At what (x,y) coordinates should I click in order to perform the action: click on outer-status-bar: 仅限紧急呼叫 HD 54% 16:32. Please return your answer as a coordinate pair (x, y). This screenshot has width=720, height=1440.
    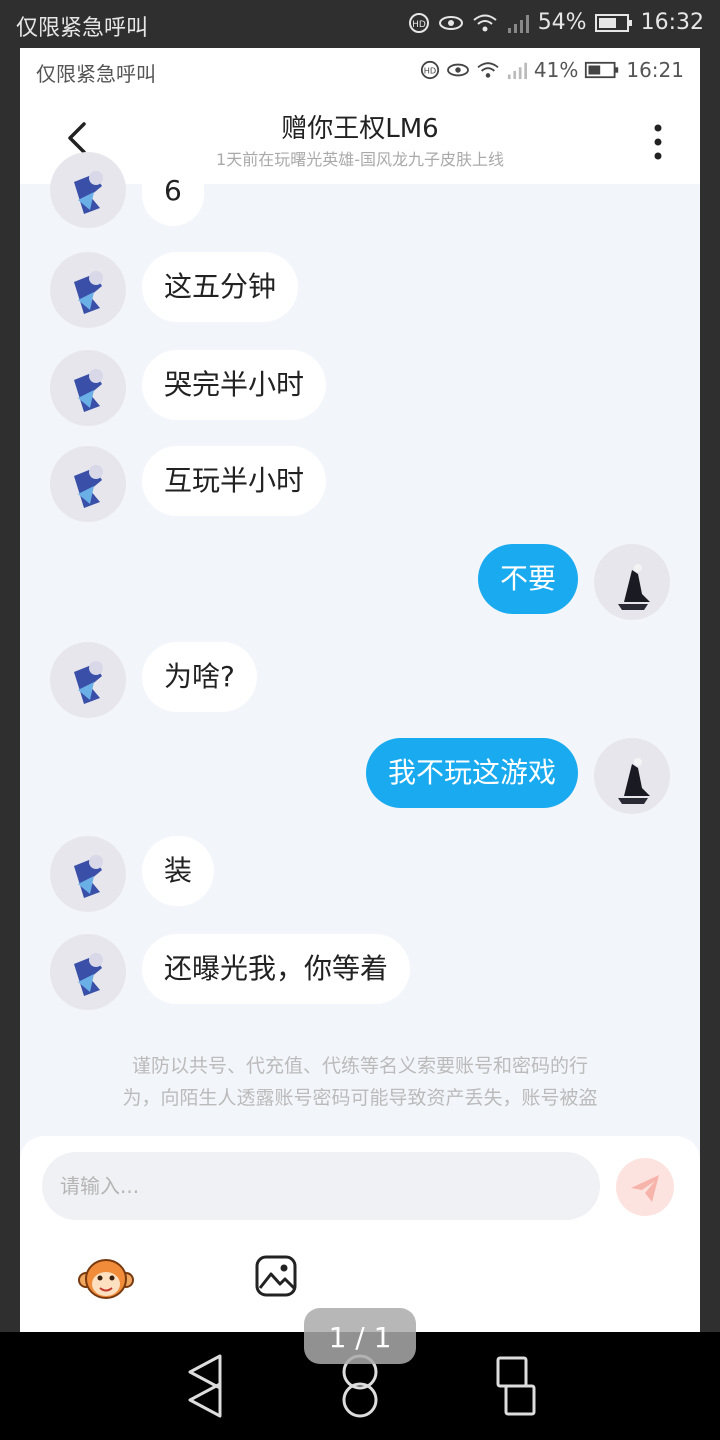
    Looking at the image, I should click on (360, 24).